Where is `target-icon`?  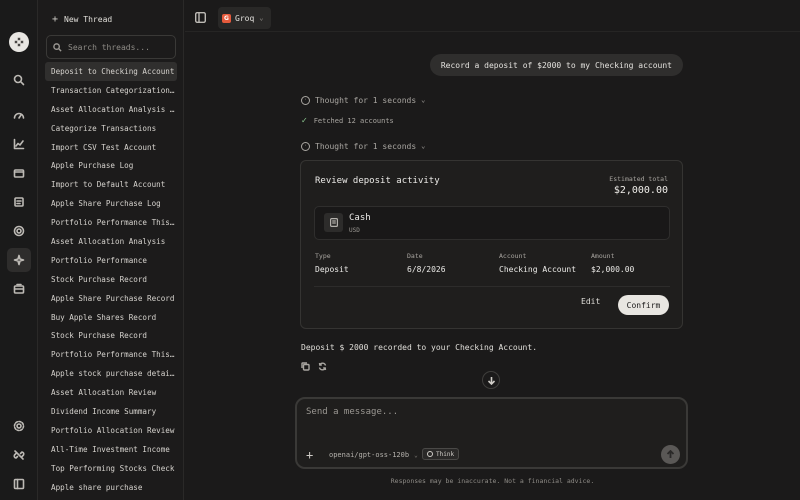
target-icon is located at coordinates (19, 231).